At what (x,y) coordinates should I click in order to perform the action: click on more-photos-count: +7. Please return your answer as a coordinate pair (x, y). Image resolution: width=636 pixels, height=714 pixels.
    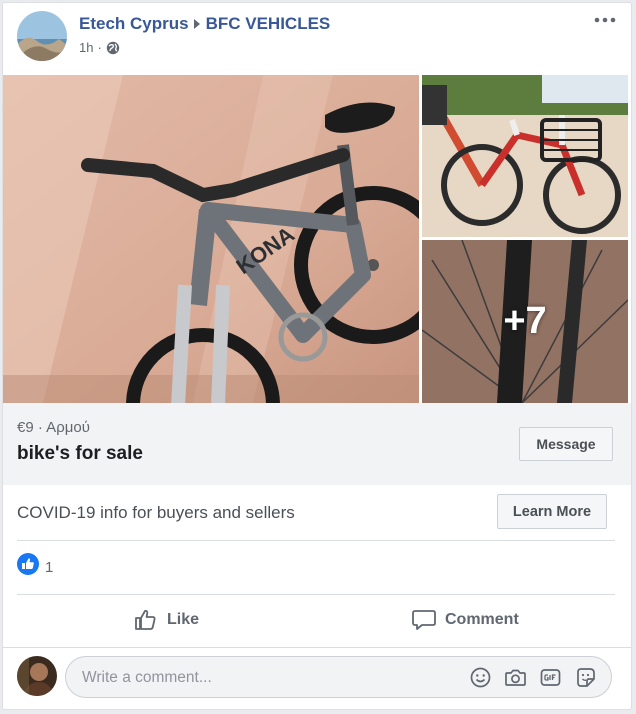
    Looking at the image, I should click on (525, 321).